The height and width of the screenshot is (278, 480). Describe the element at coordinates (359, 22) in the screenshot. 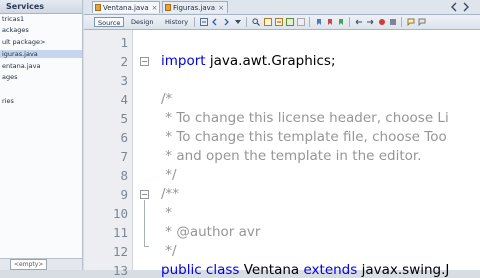

I see `shift-left-icon` at that location.